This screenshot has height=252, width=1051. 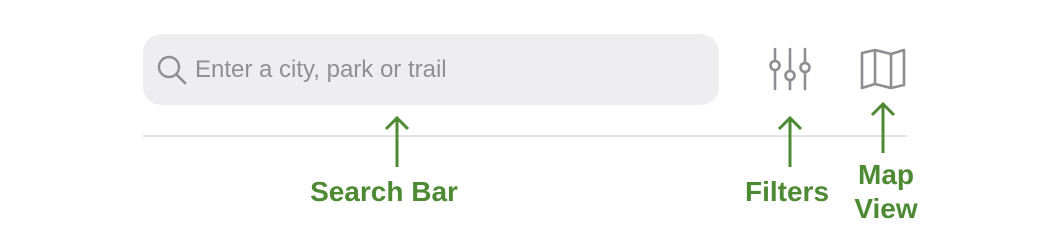 I want to click on search-icon, so click(x=172, y=70).